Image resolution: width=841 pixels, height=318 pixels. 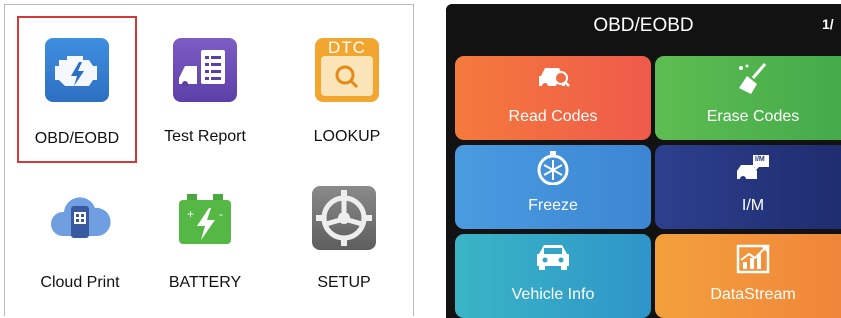 What do you see at coordinates (347, 70) in the screenshot?
I see `dtc-lookup-icon: DTC` at bounding box center [347, 70].